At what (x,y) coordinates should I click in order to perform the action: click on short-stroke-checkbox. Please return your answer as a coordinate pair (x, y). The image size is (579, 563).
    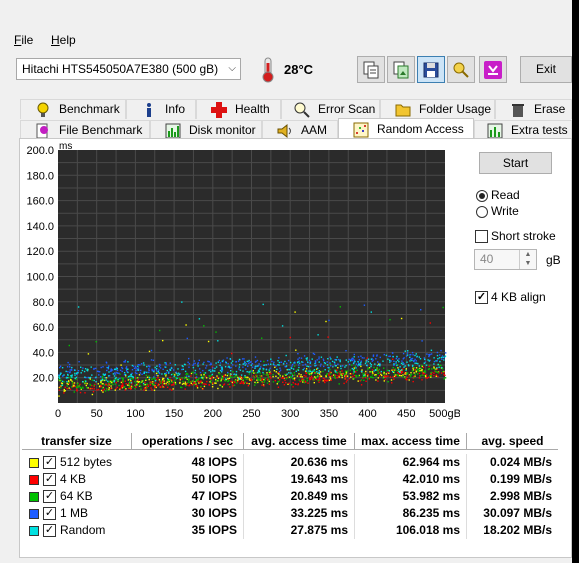
    Looking at the image, I should click on (481, 236).